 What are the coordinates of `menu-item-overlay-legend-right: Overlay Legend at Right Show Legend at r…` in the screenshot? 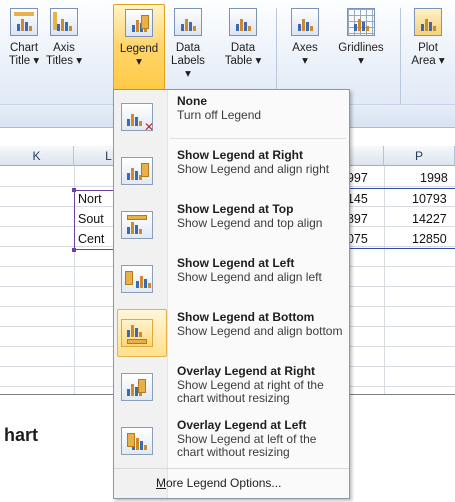 It's located at (231, 387).